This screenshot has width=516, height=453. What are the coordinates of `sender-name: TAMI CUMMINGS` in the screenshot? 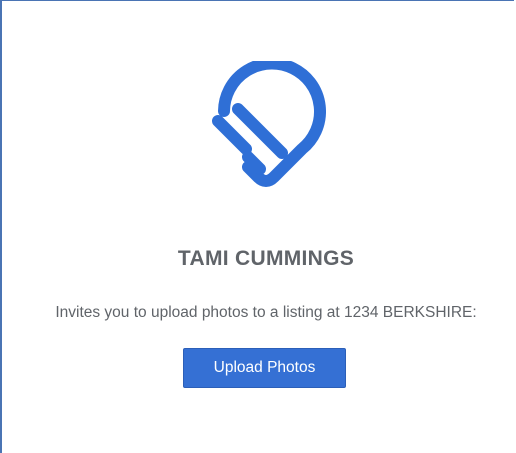 It's located at (266, 258).